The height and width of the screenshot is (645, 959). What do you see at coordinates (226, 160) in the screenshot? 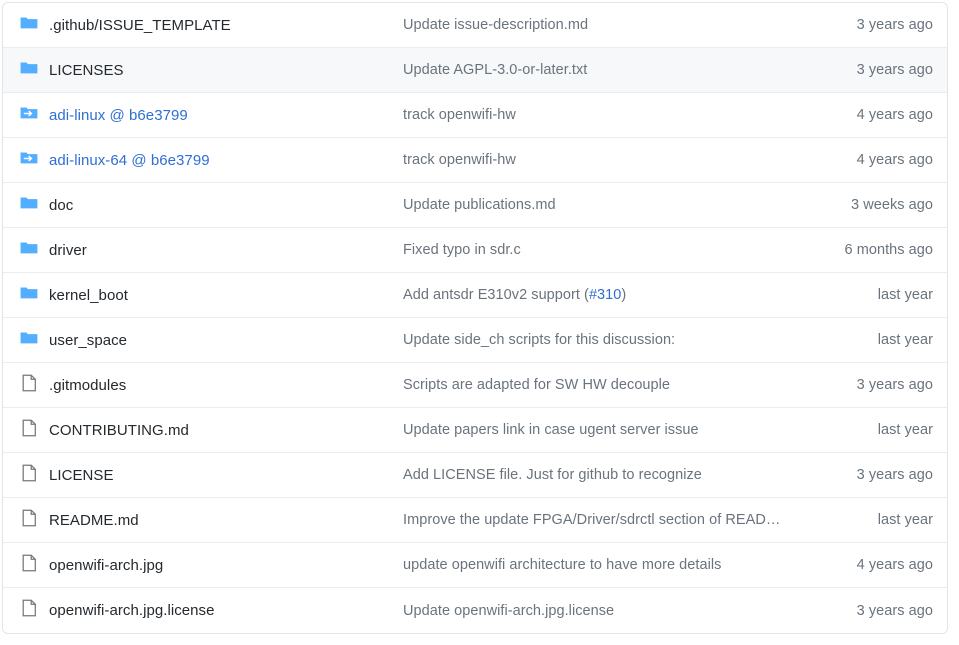
I see `submodule-name-link: adi-linux-64 @ b6e3799` at bounding box center [226, 160].